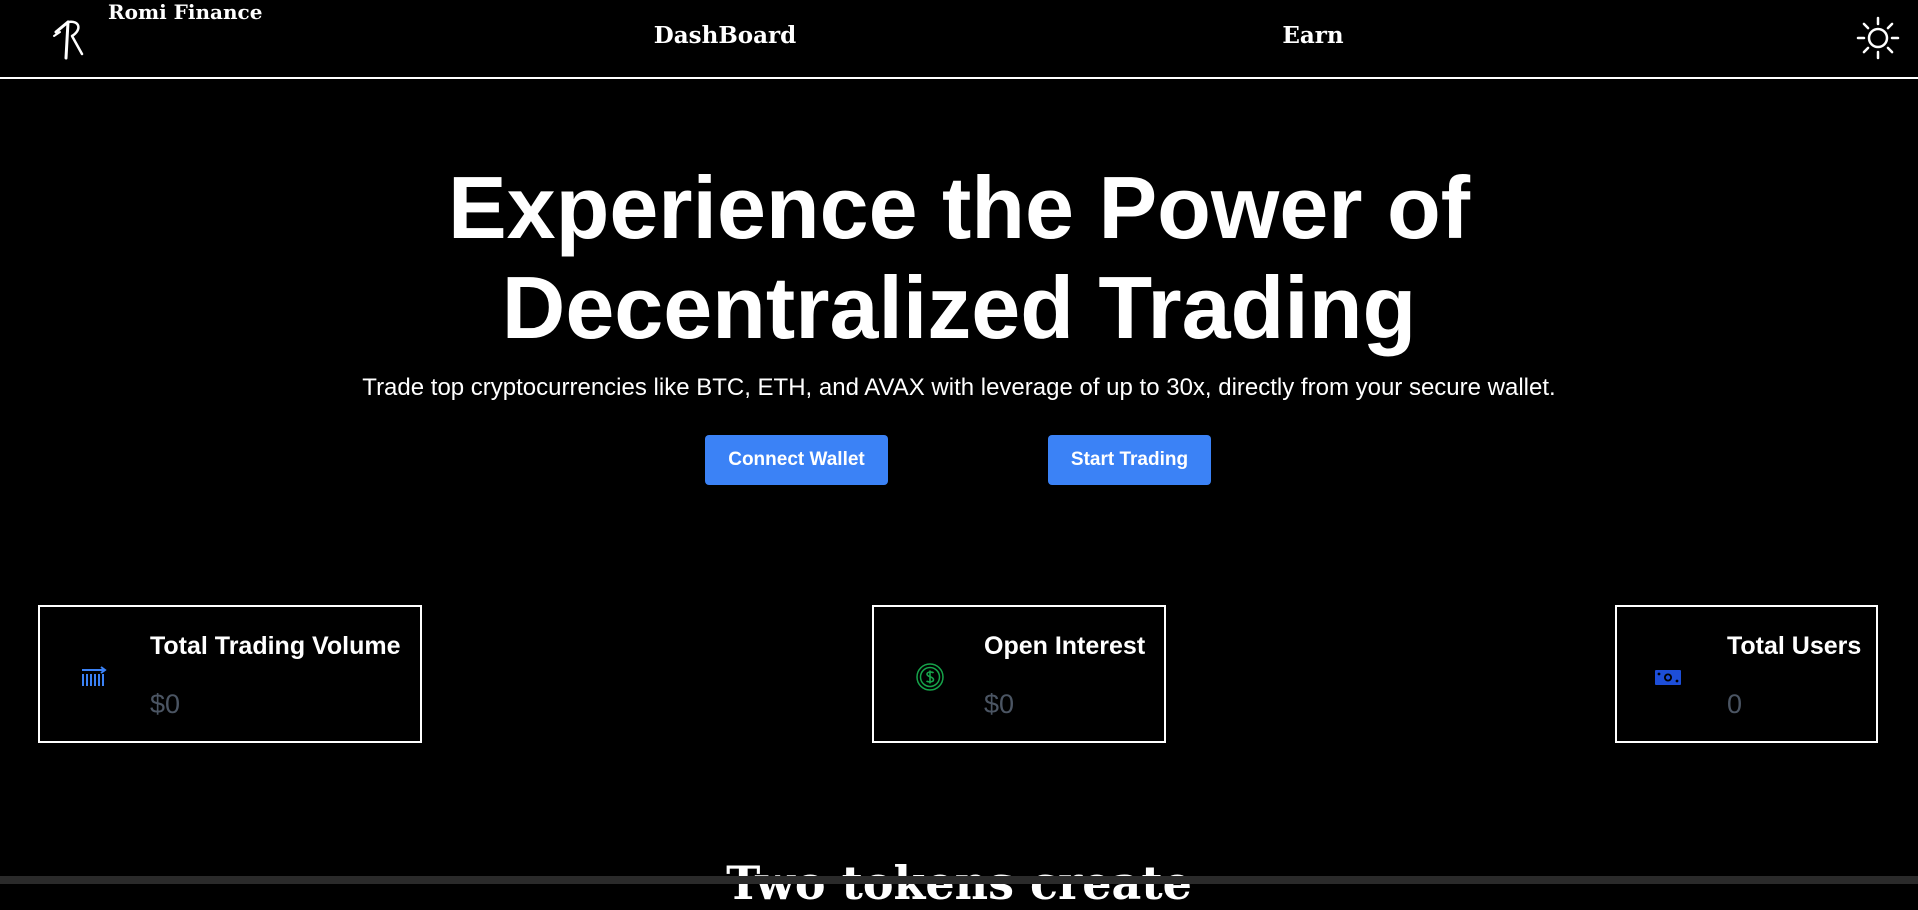  What do you see at coordinates (68, 38) in the screenshot?
I see `romi-logo-icon` at bounding box center [68, 38].